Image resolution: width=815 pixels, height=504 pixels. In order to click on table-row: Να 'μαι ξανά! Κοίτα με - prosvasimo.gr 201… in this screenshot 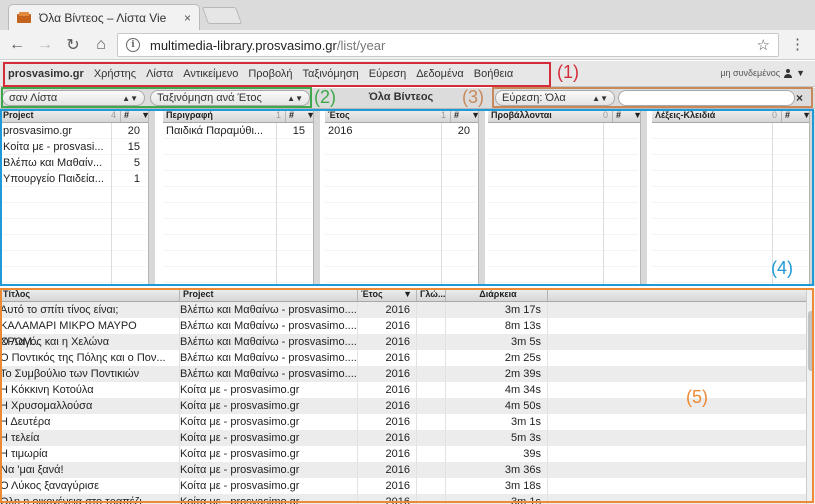, I will do `click(407, 470)`.